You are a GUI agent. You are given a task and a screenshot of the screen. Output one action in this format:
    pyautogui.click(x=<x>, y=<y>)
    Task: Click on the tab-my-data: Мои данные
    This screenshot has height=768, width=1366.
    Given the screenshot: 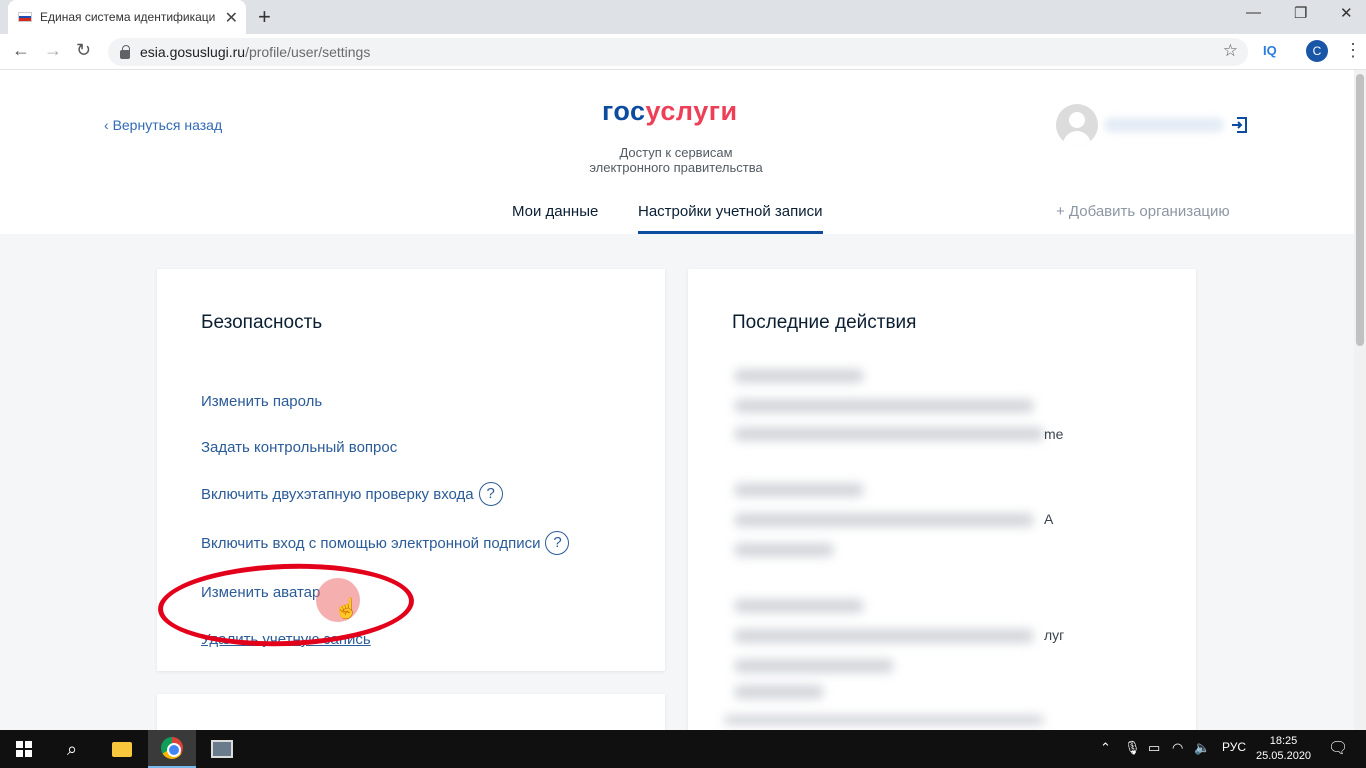 What is the action you would take?
    pyautogui.click(x=555, y=211)
    